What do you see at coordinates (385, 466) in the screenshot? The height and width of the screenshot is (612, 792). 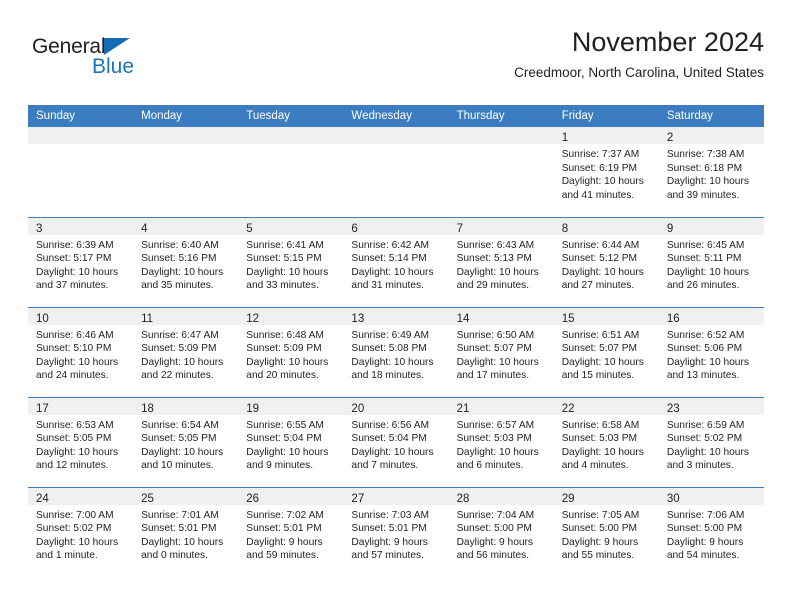 I see `daylight-text-line2: and 7 minutes.` at bounding box center [385, 466].